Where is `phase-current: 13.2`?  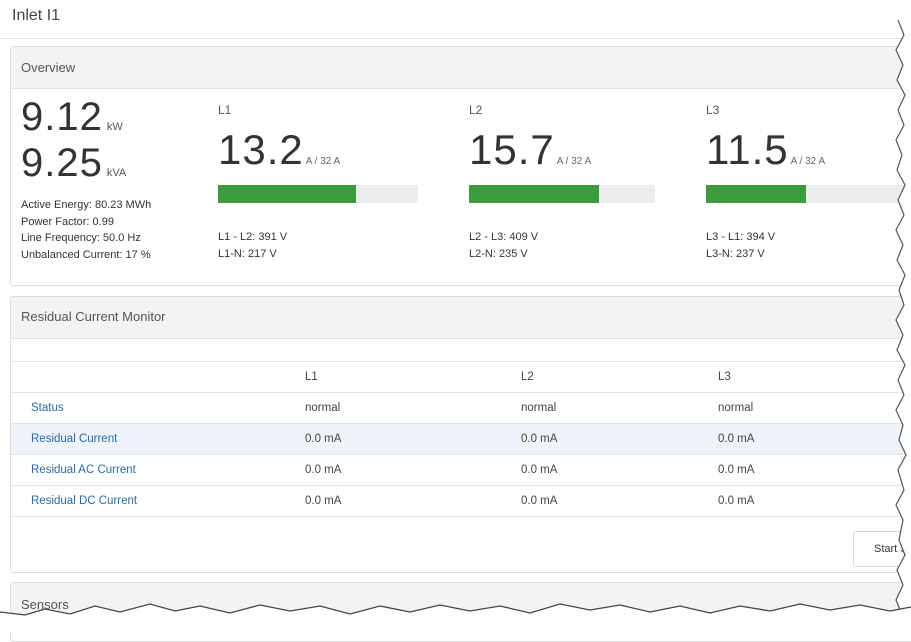 phase-current: 13.2 is located at coordinates (261, 149).